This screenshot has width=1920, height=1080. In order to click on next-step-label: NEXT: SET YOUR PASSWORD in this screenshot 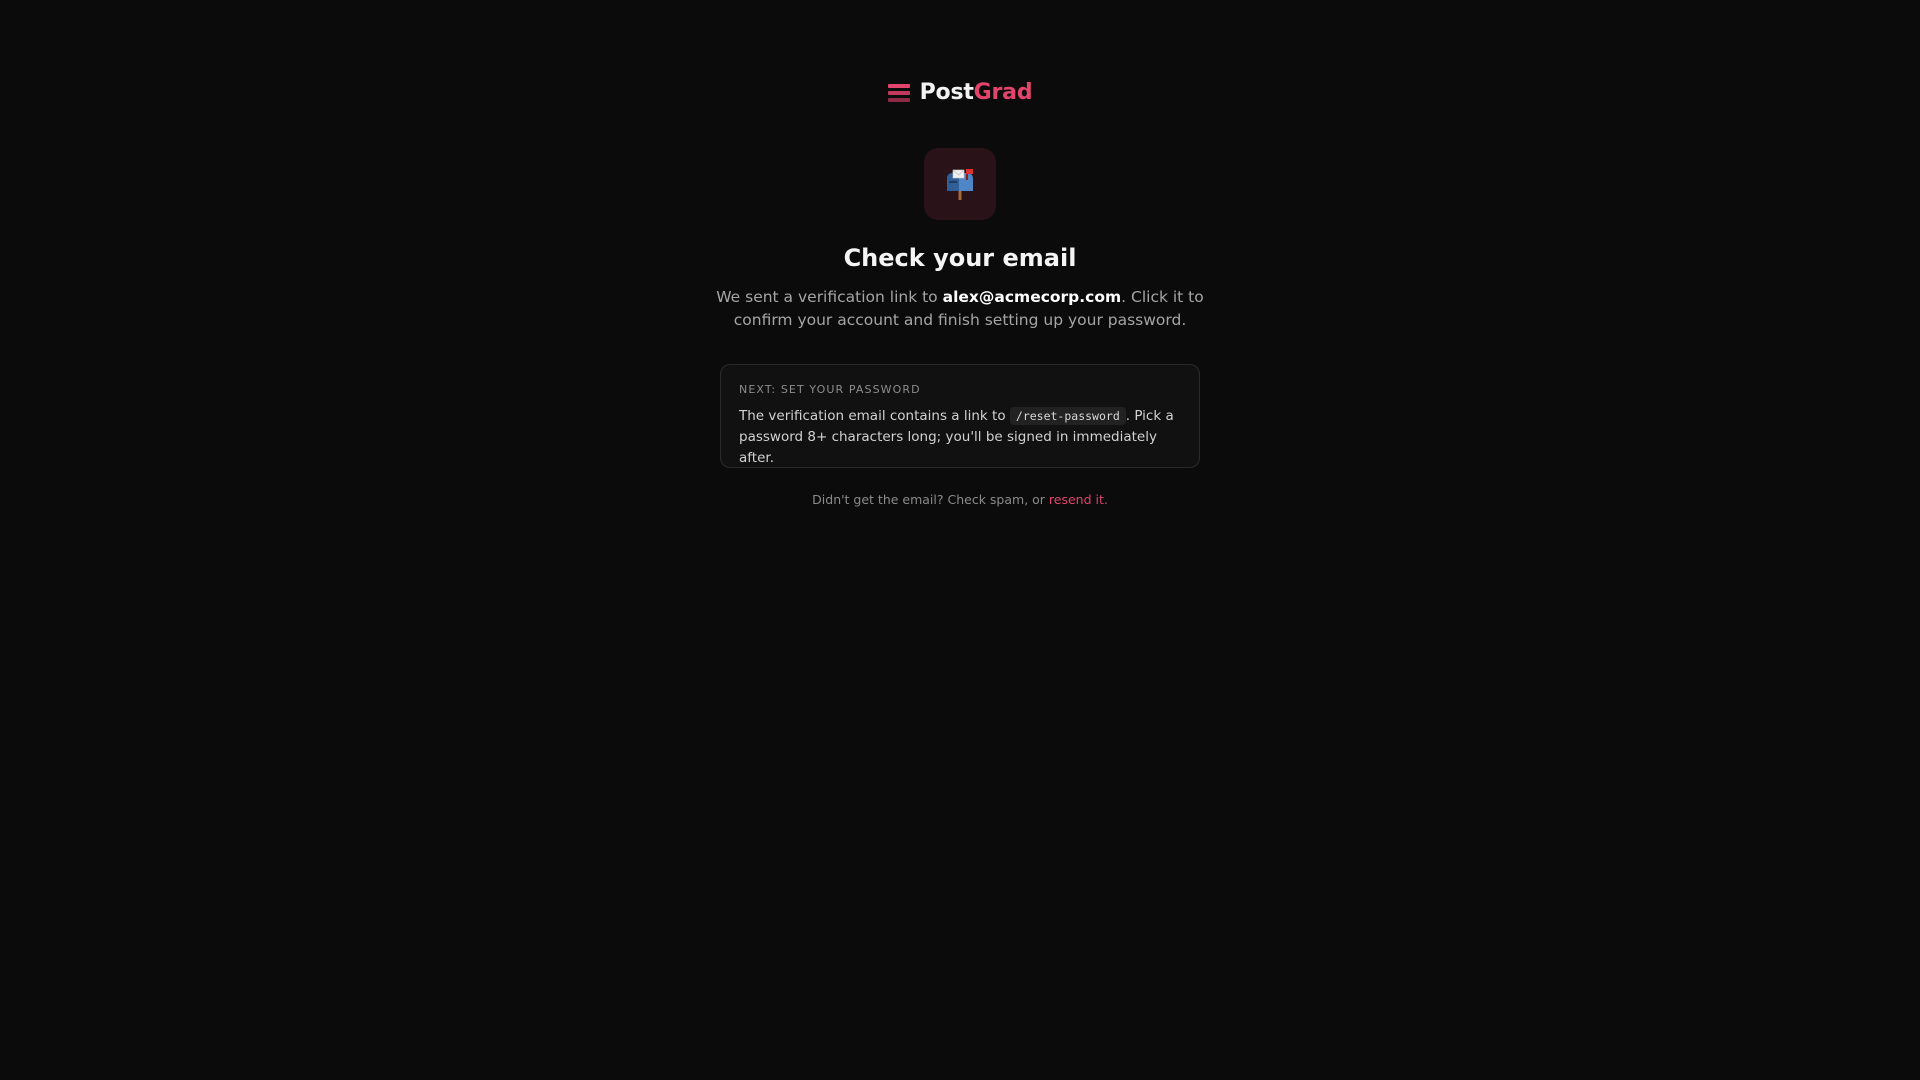, I will do `click(830, 389)`.